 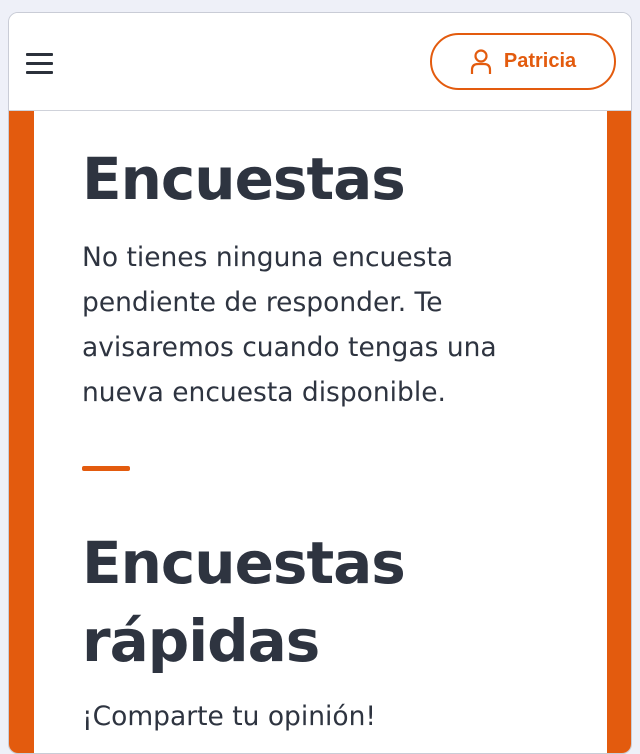 What do you see at coordinates (106, 468) in the screenshot?
I see `section-divider` at bounding box center [106, 468].